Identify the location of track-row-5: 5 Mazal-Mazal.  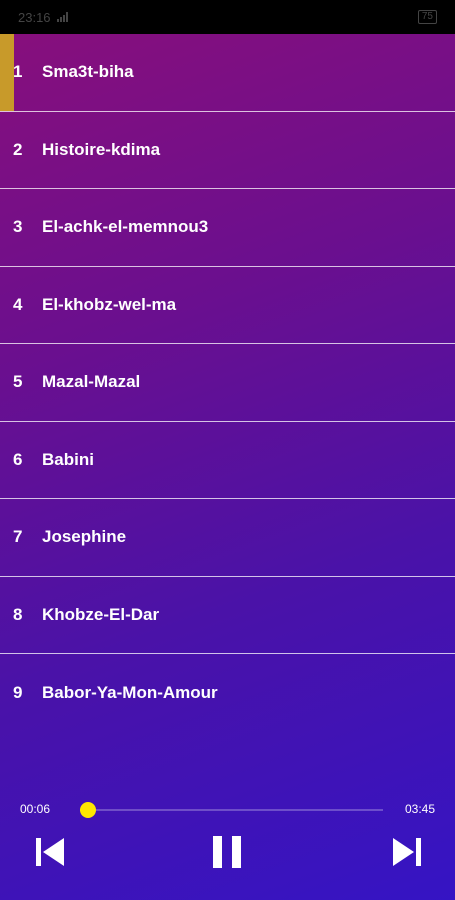
(227, 383).